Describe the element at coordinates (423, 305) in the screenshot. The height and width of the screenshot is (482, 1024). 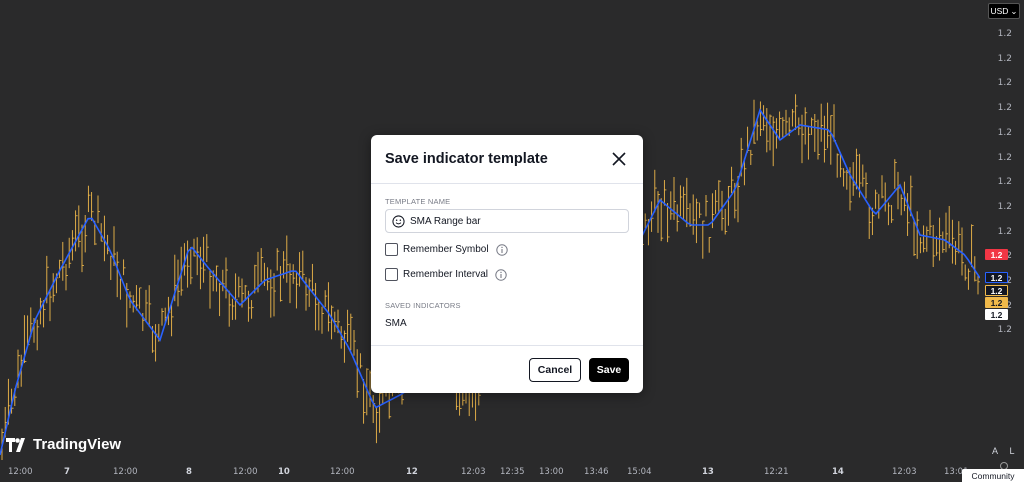
I see `saved-indicators-label: SAVED INDICATORS` at that location.